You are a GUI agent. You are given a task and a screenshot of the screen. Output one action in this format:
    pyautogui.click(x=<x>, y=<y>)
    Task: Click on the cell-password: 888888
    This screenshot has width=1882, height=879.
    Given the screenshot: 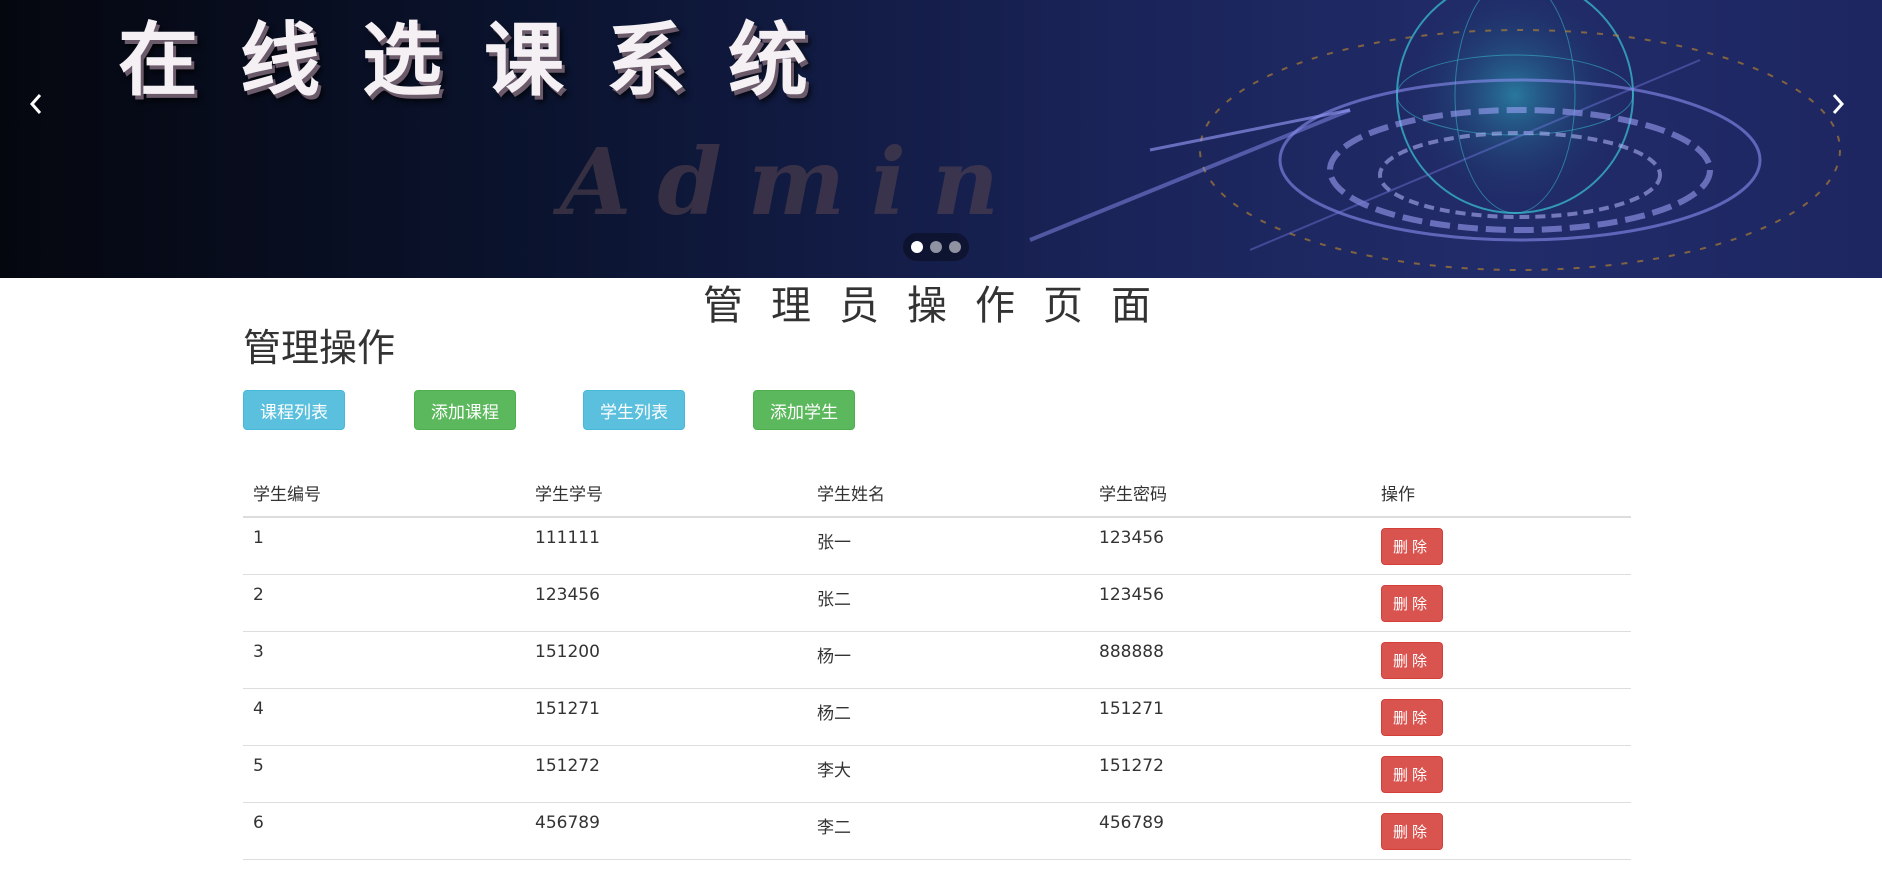 What is the action you would take?
    pyautogui.click(x=1230, y=660)
    